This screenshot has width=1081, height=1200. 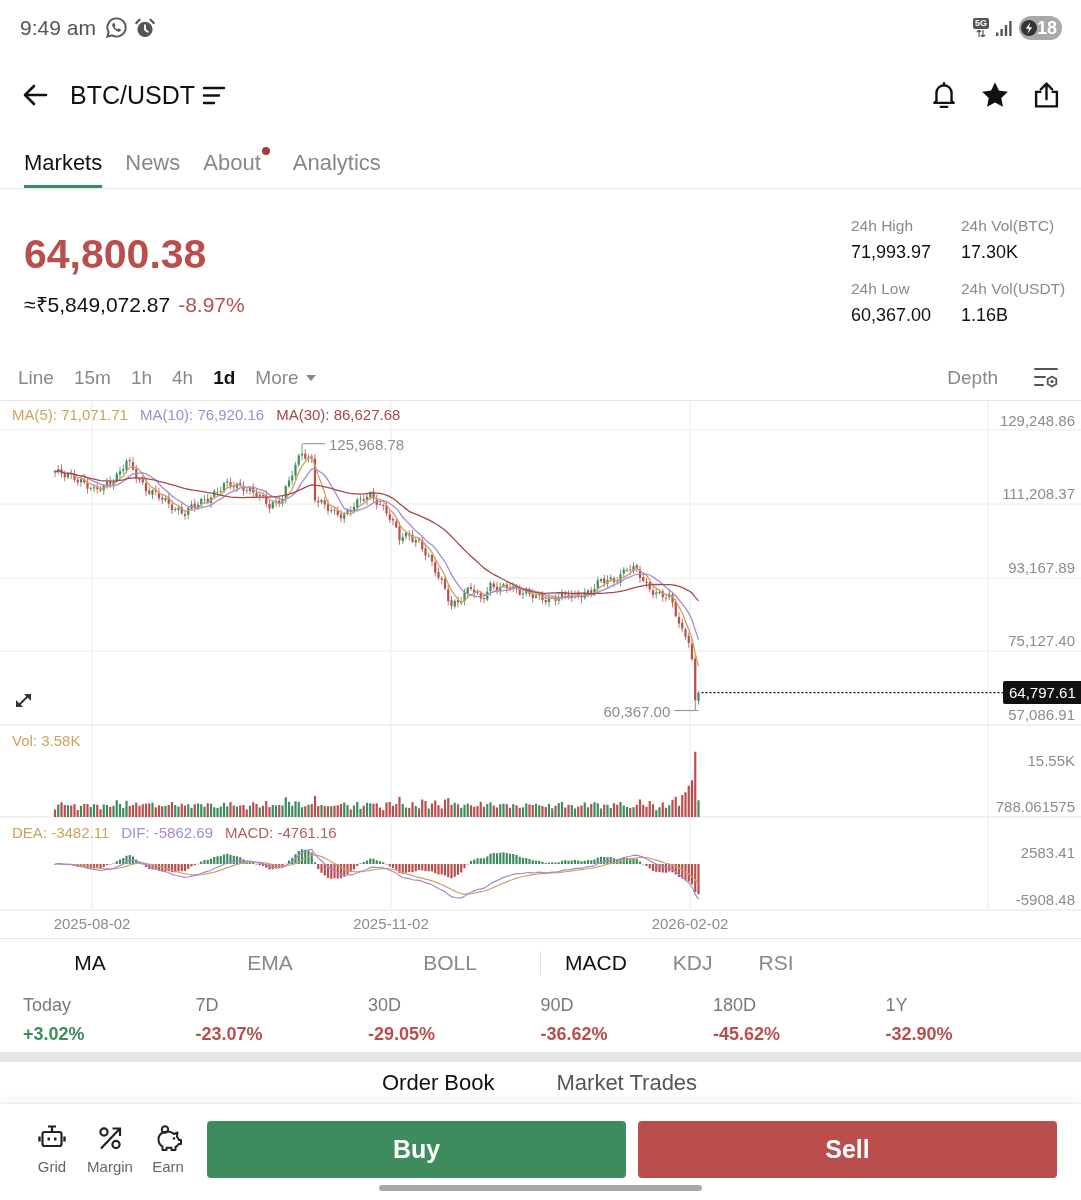 What do you see at coordinates (1047, 852) in the screenshot?
I see `macd-axis-label: 2583.41` at bounding box center [1047, 852].